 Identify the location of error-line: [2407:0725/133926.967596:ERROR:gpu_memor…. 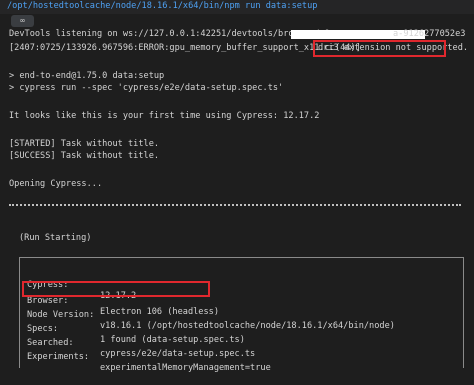
(185, 48).